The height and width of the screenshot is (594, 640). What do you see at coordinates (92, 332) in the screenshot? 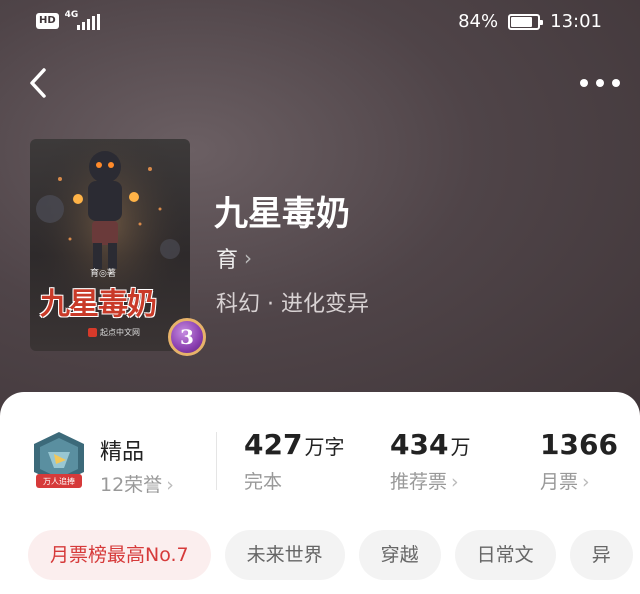
I see `publisher-logo-icon` at bounding box center [92, 332].